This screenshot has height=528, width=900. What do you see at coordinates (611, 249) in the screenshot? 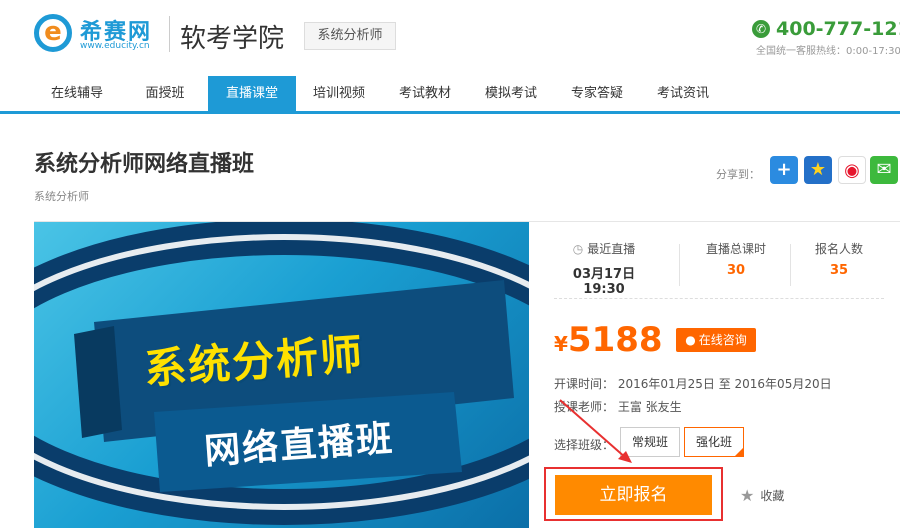
I see `stat-label: 最近直播` at bounding box center [611, 249].